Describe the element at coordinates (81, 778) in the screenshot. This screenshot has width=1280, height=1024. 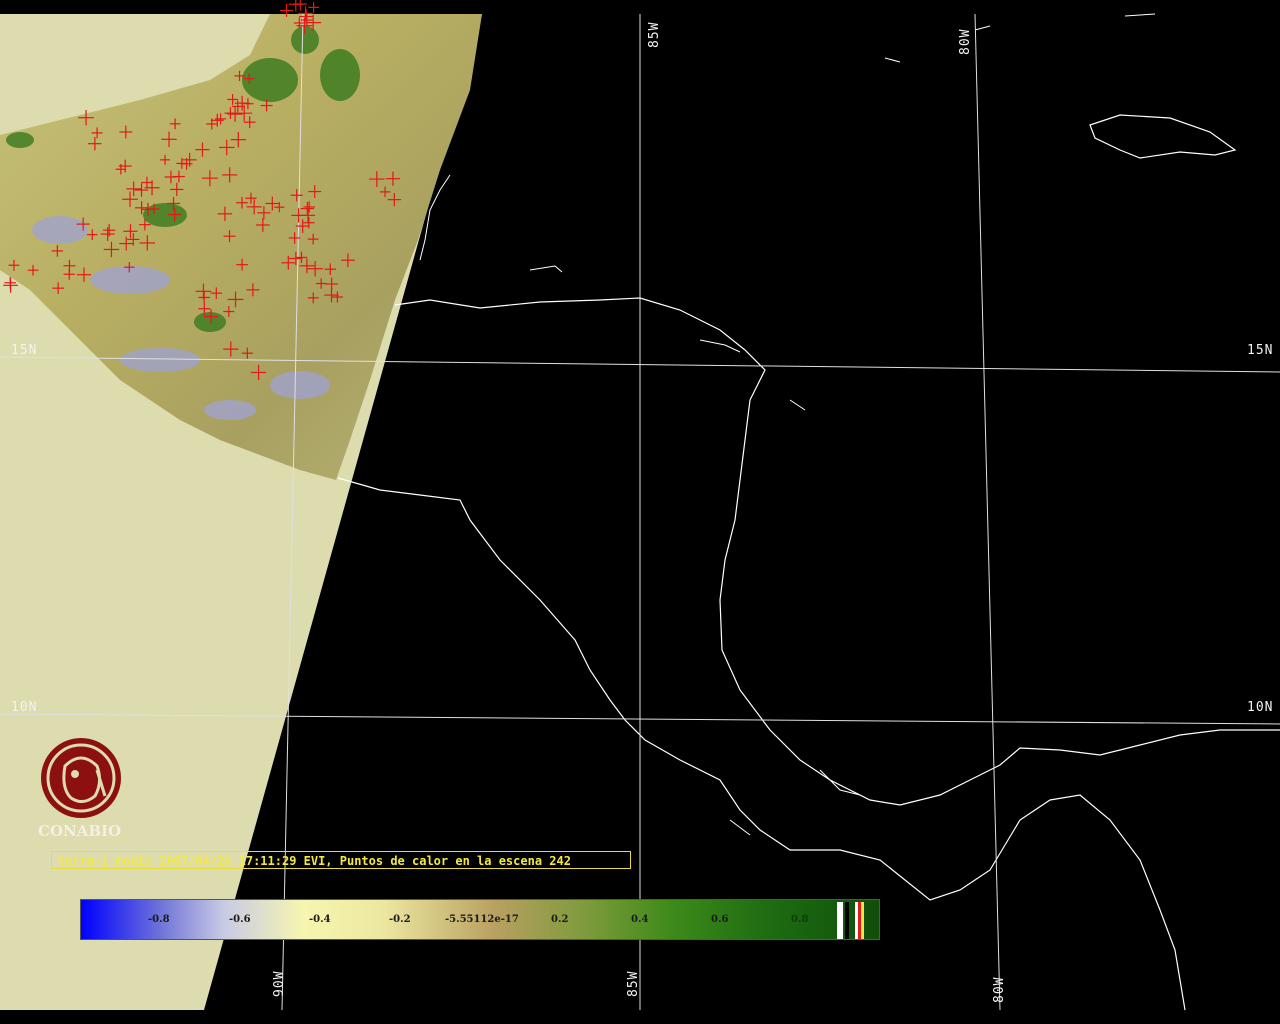
I see `conabio-logo-icon` at that location.